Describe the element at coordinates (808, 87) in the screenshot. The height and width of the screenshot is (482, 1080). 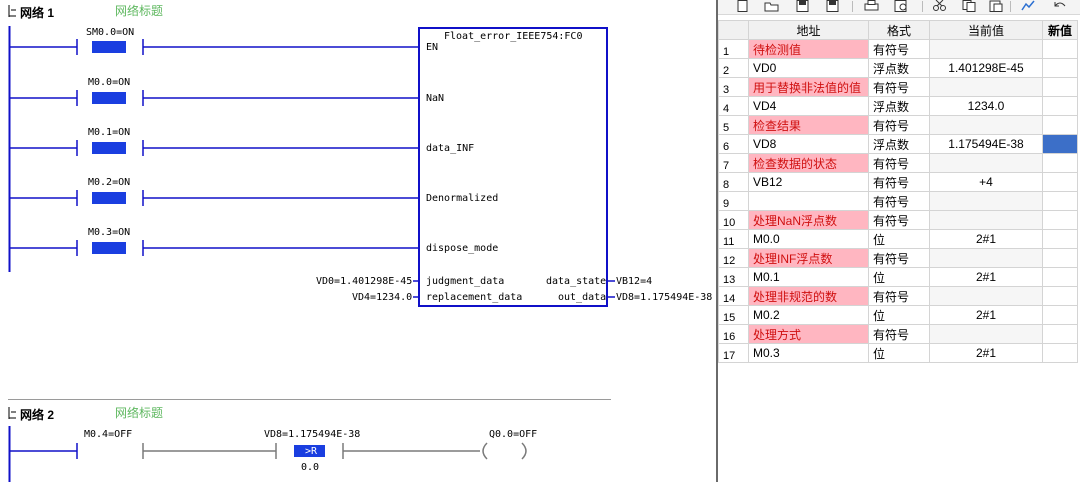
I see `address-cell: 用于替换非法值的值` at that location.